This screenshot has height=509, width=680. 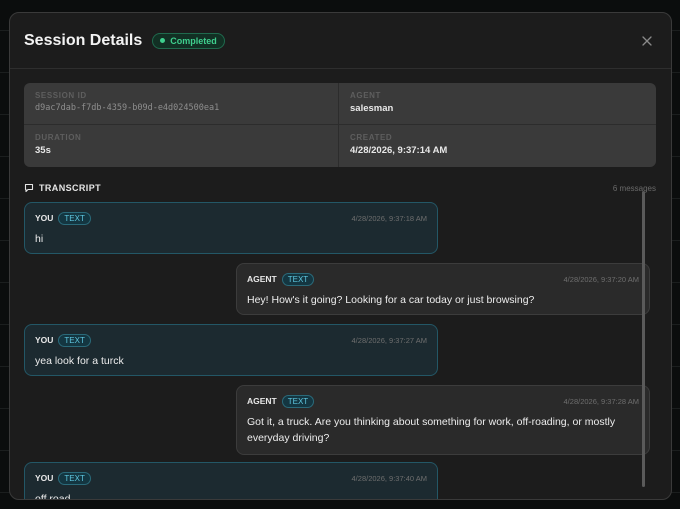 I want to click on transcript-header: TRANSCRIPT 6 messages, so click(x=340, y=188).